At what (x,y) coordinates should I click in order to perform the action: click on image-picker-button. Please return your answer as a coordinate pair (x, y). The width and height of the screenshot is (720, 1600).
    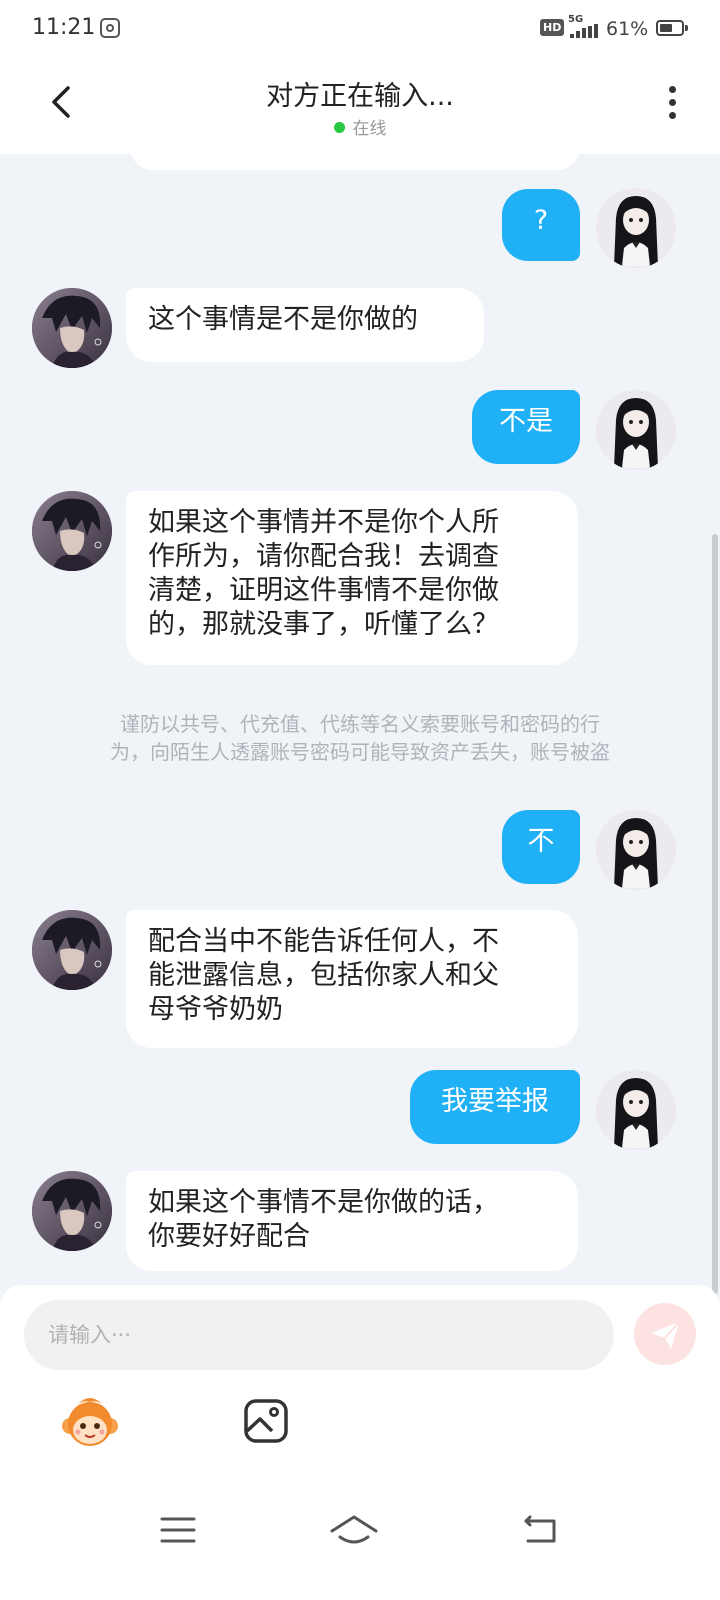
    Looking at the image, I should click on (266, 1421).